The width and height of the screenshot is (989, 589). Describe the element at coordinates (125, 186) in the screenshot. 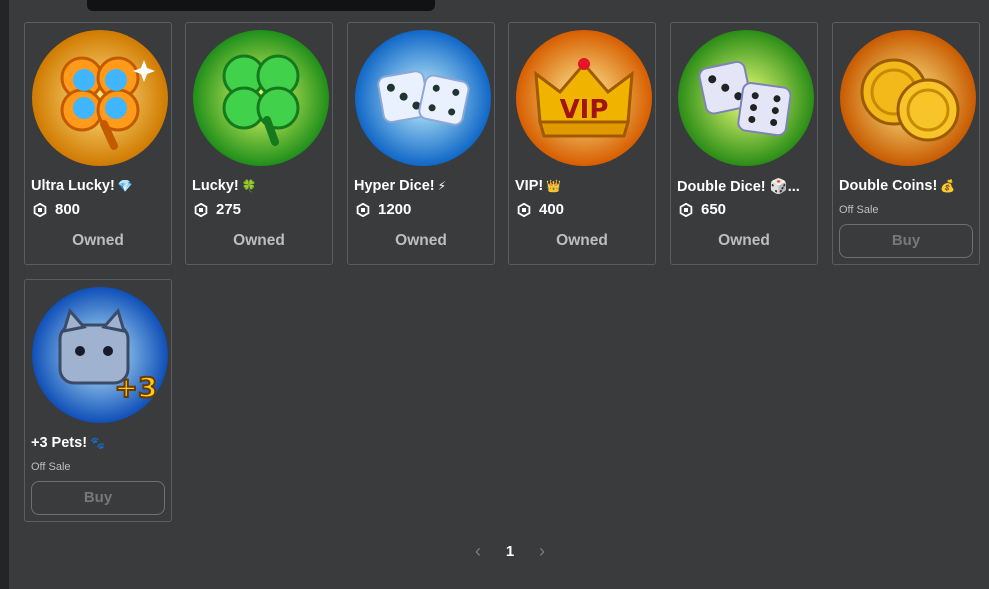

I see `diamond-icon: 💎` at that location.